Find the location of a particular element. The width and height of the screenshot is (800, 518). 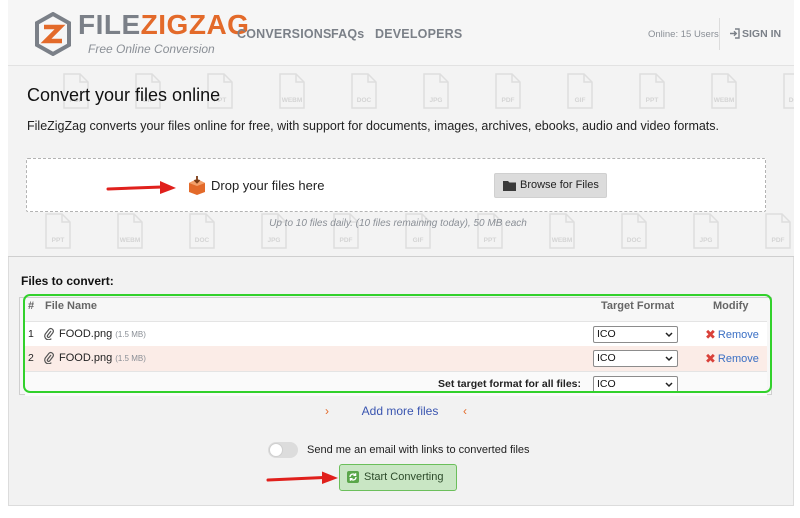

brand-name: FILEZIGZAG is located at coordinates (163, 25).